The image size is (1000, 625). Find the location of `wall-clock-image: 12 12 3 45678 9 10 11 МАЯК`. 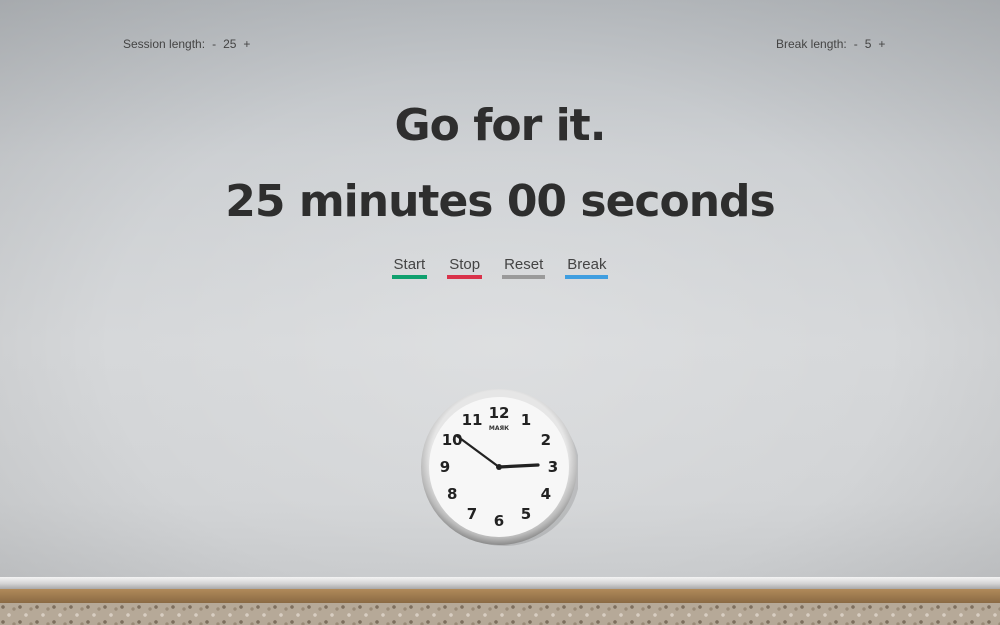

wall-clock-image: 12 12 3 45678 9 10 11 МАЯК is located at coordinates (499, 467).